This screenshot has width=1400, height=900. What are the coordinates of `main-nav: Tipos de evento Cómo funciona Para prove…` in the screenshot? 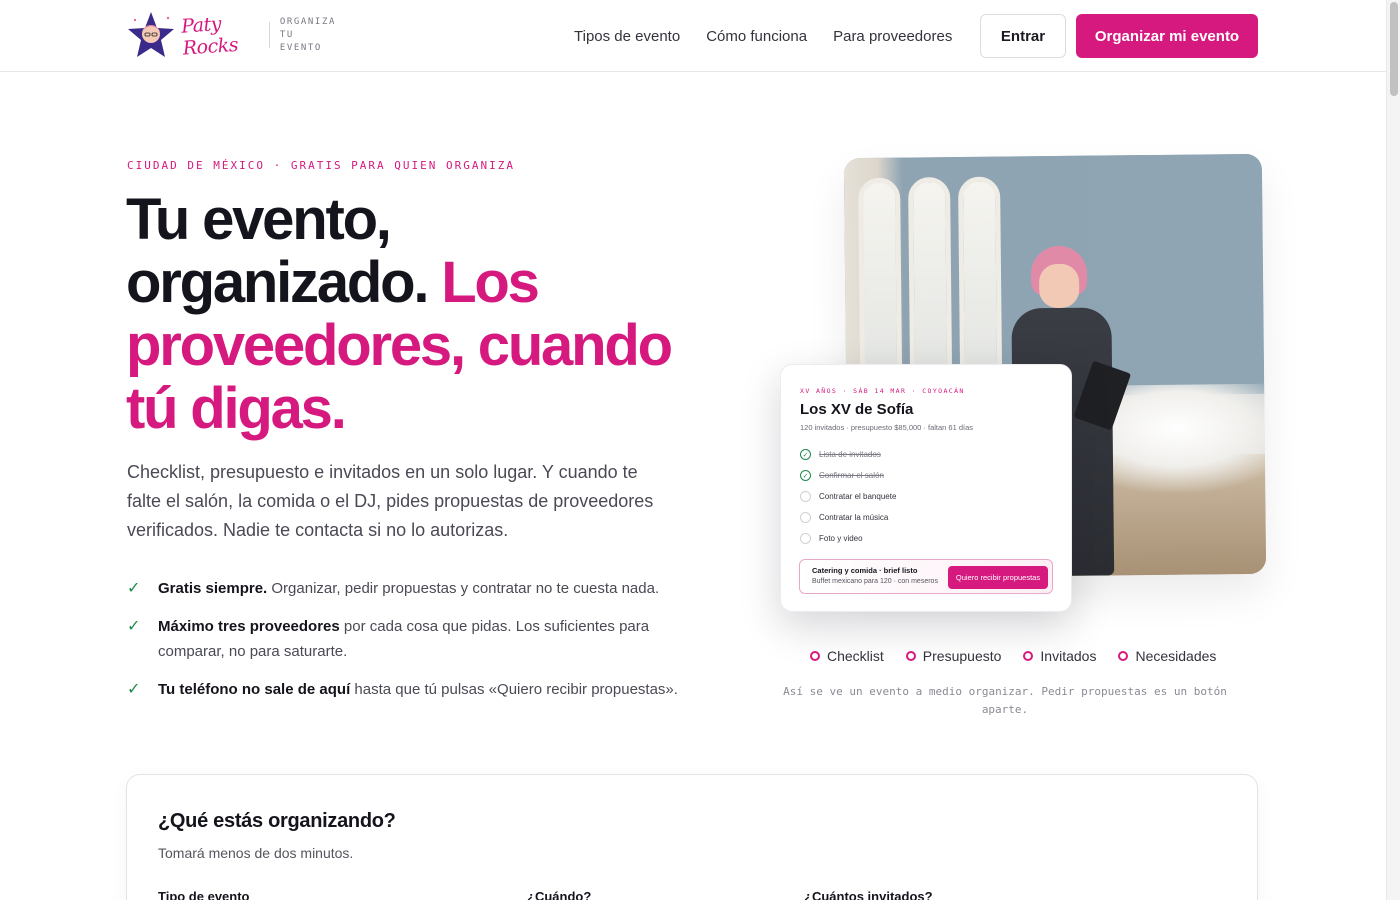 It's located at (763, 36).